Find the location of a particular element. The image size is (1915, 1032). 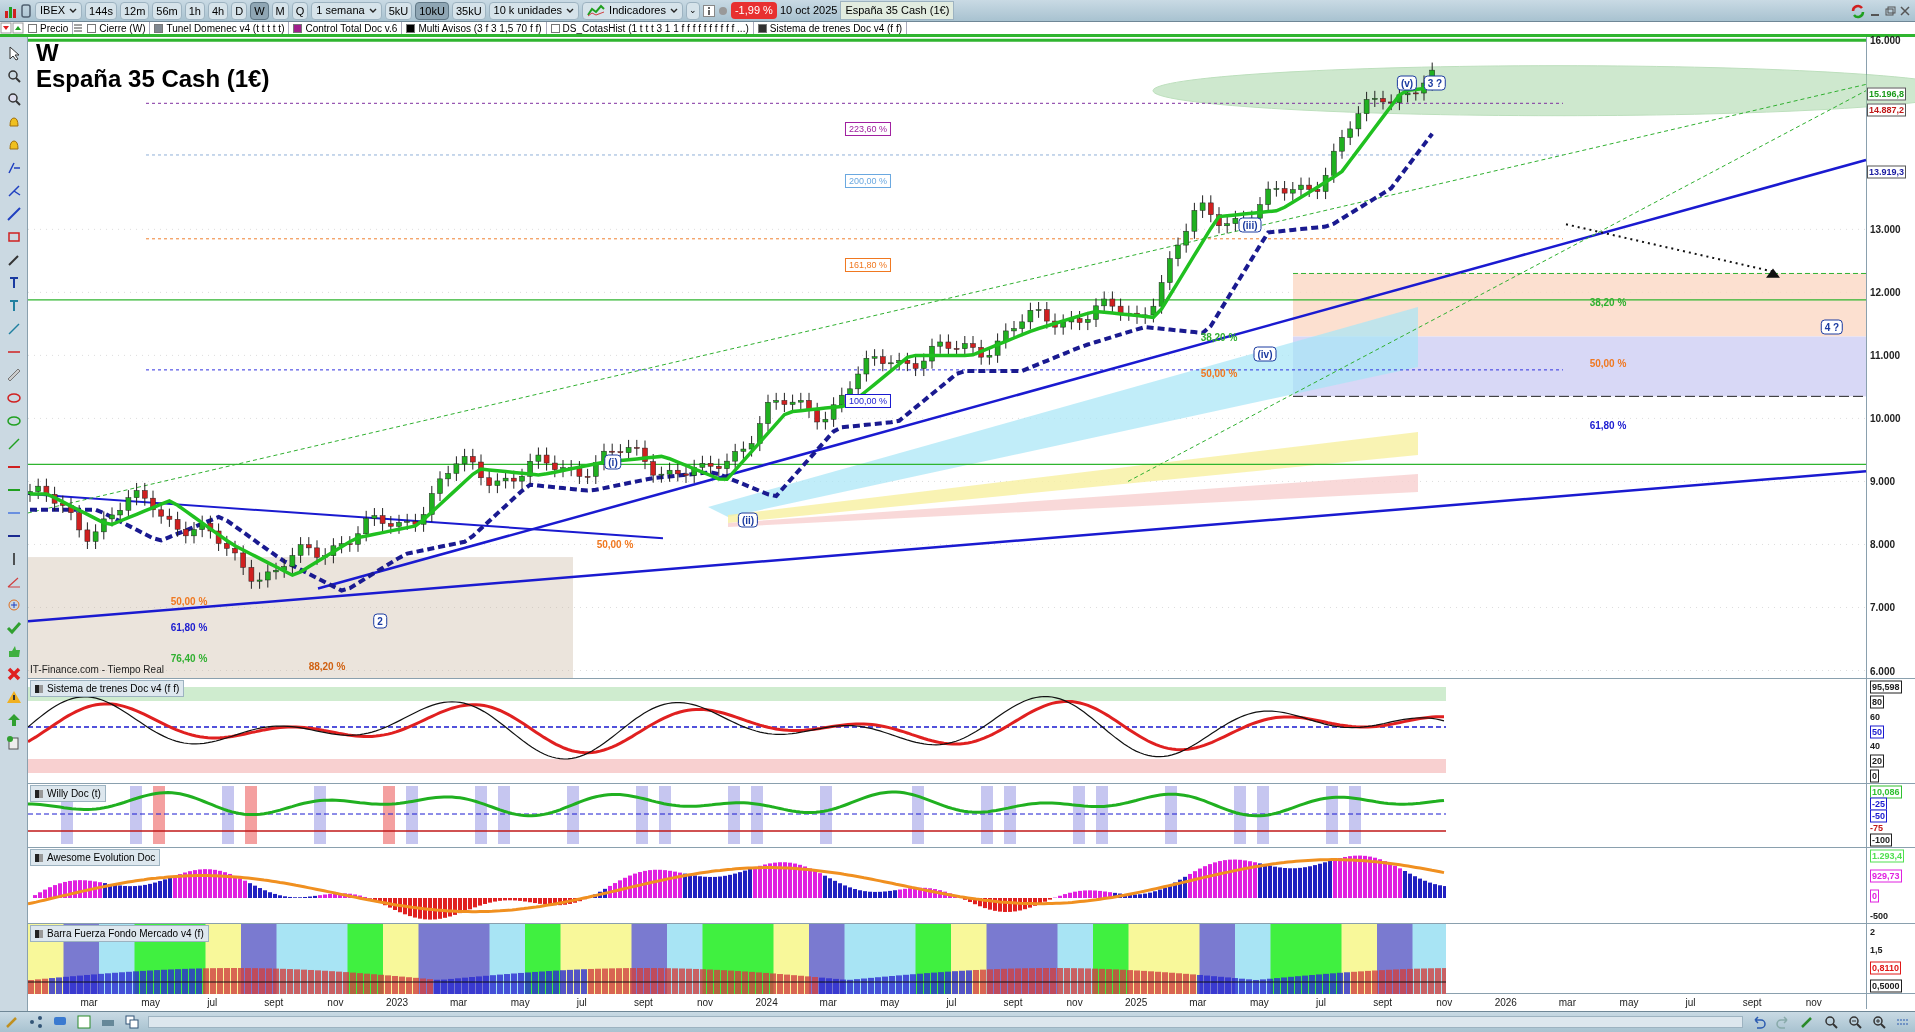

axis-label: 50 is located at coordinates (1877, 731).